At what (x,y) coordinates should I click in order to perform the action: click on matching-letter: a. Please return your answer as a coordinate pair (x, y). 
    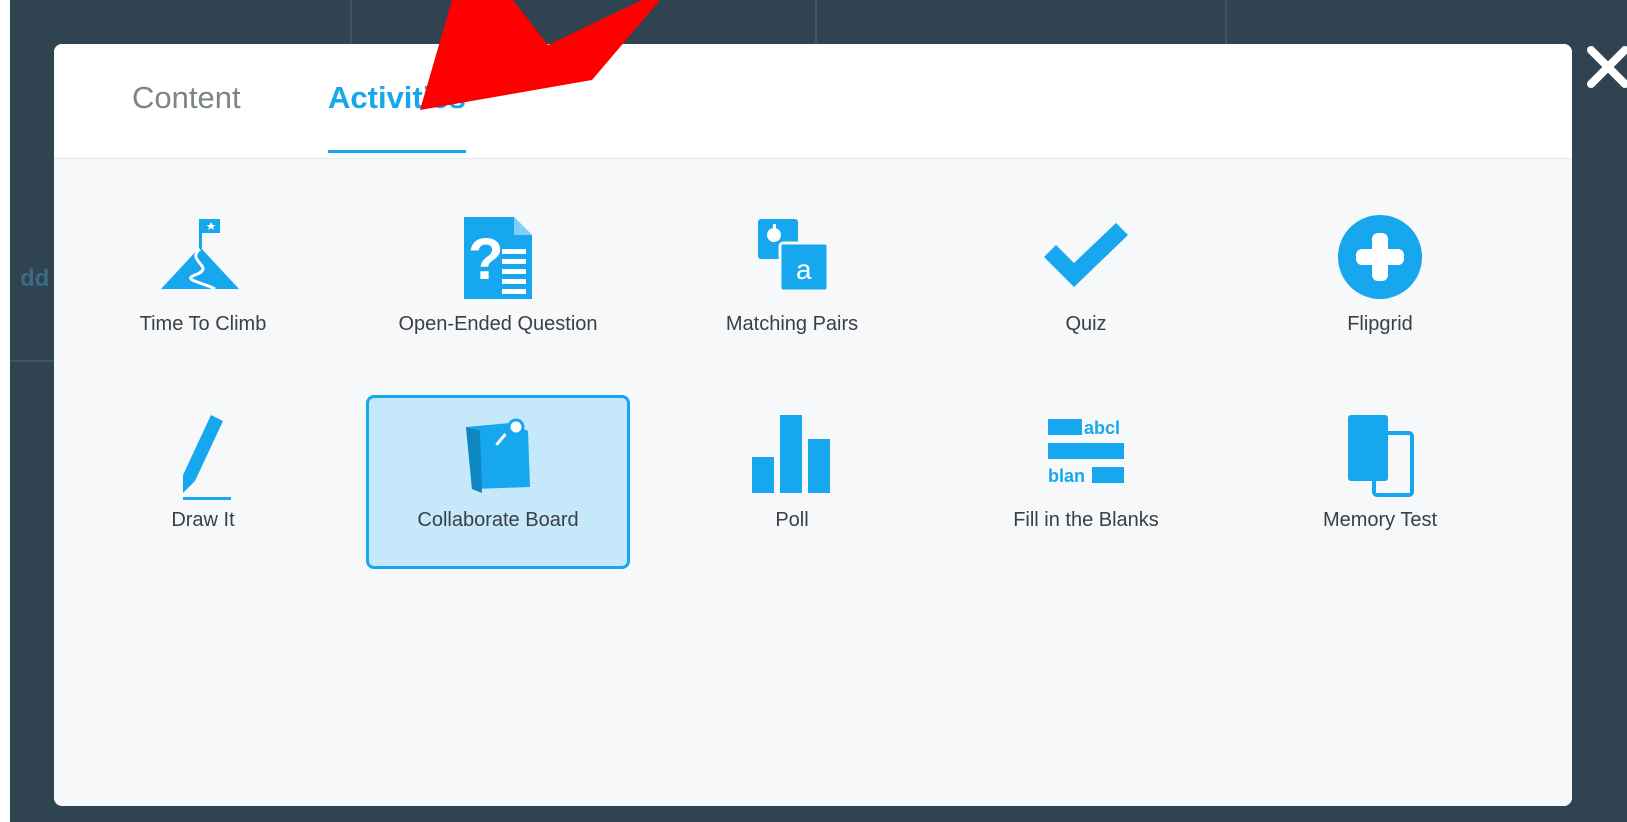
    Looking at the image, I should click on (804, 269).